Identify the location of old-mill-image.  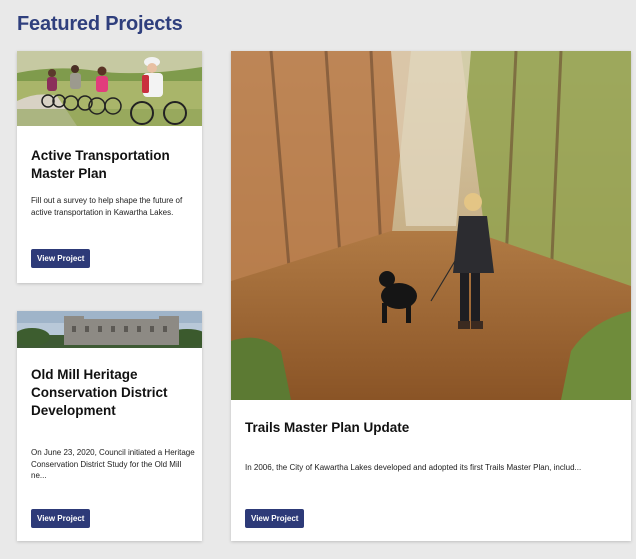
(109, 329).